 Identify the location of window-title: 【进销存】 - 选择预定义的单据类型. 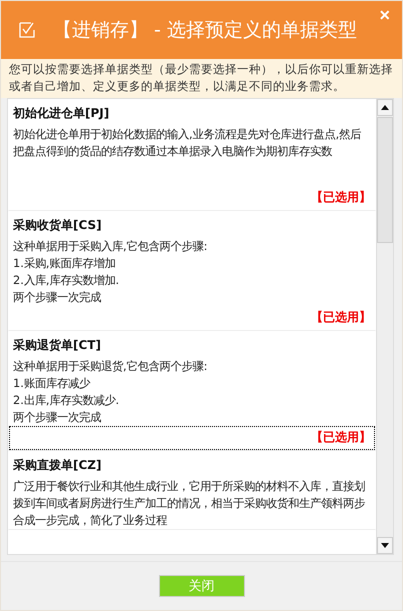
(205, 30).